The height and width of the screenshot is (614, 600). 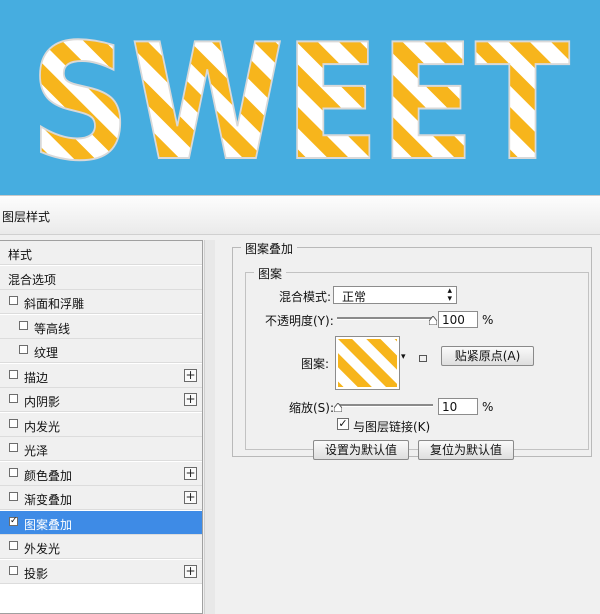 I want to click on sidebar-item-label: 内阴影, so click(x=42, y=402).